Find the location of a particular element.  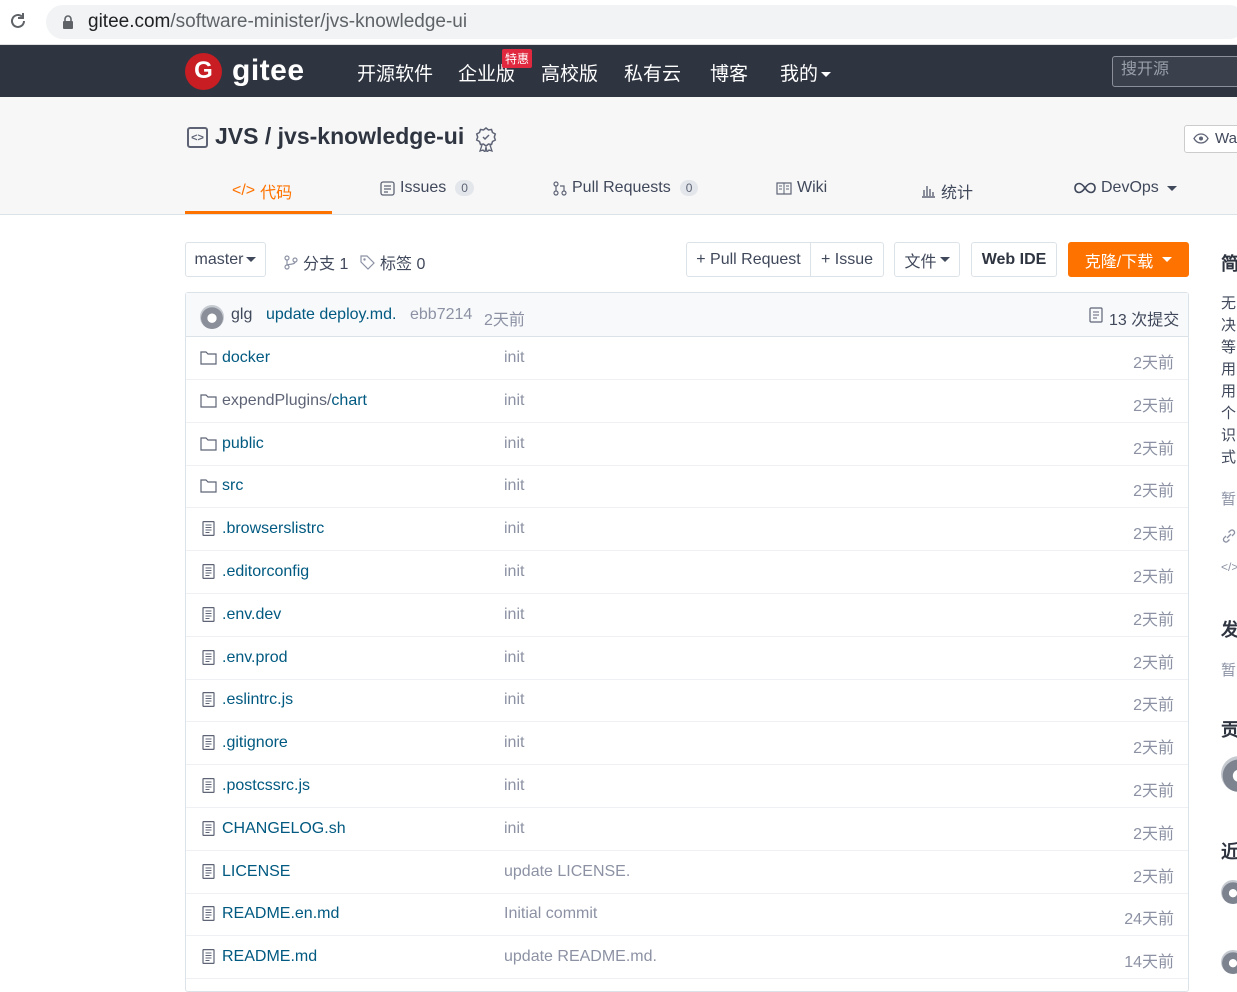

file-name-link: expendPlugins/chart is located at coordinates (294, 401).